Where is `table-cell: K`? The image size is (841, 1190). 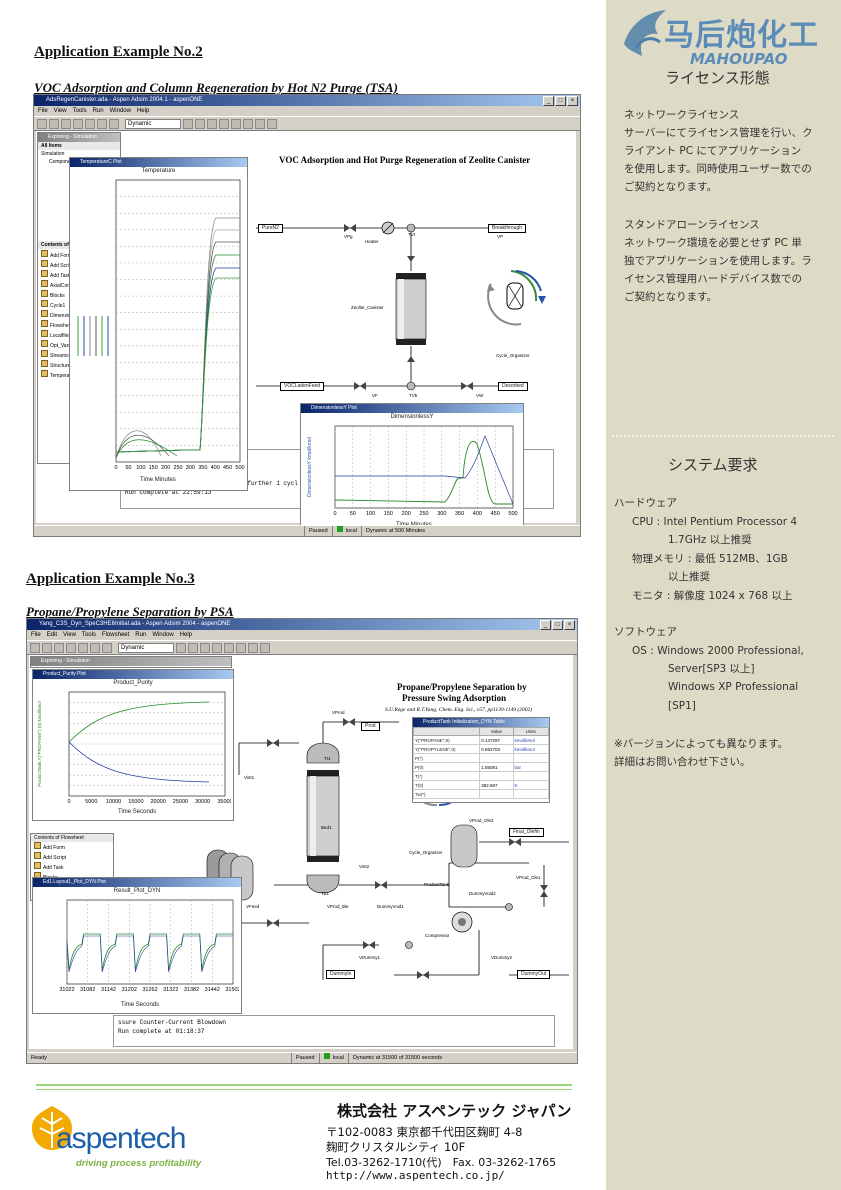
table-cell: K is located at coordinates (530, 785).